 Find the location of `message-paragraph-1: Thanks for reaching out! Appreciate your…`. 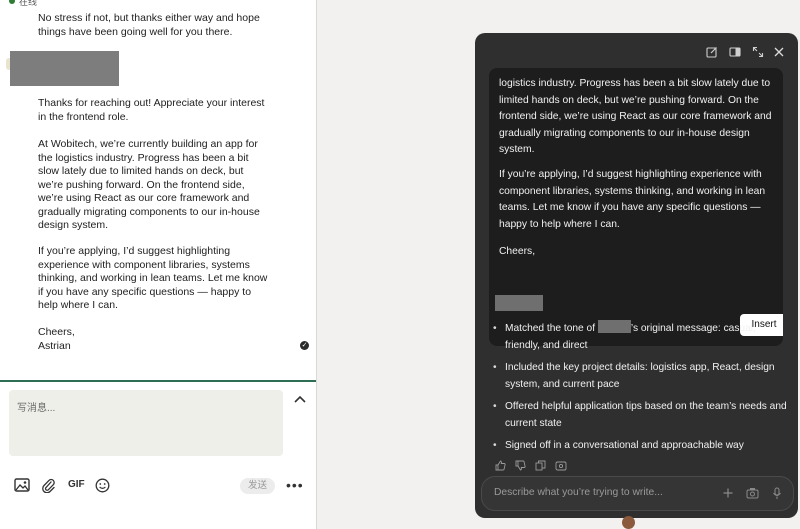

message-paragraph-1: Thanks for reaching out! Appreciate your… is located at coordinates (151, 110).